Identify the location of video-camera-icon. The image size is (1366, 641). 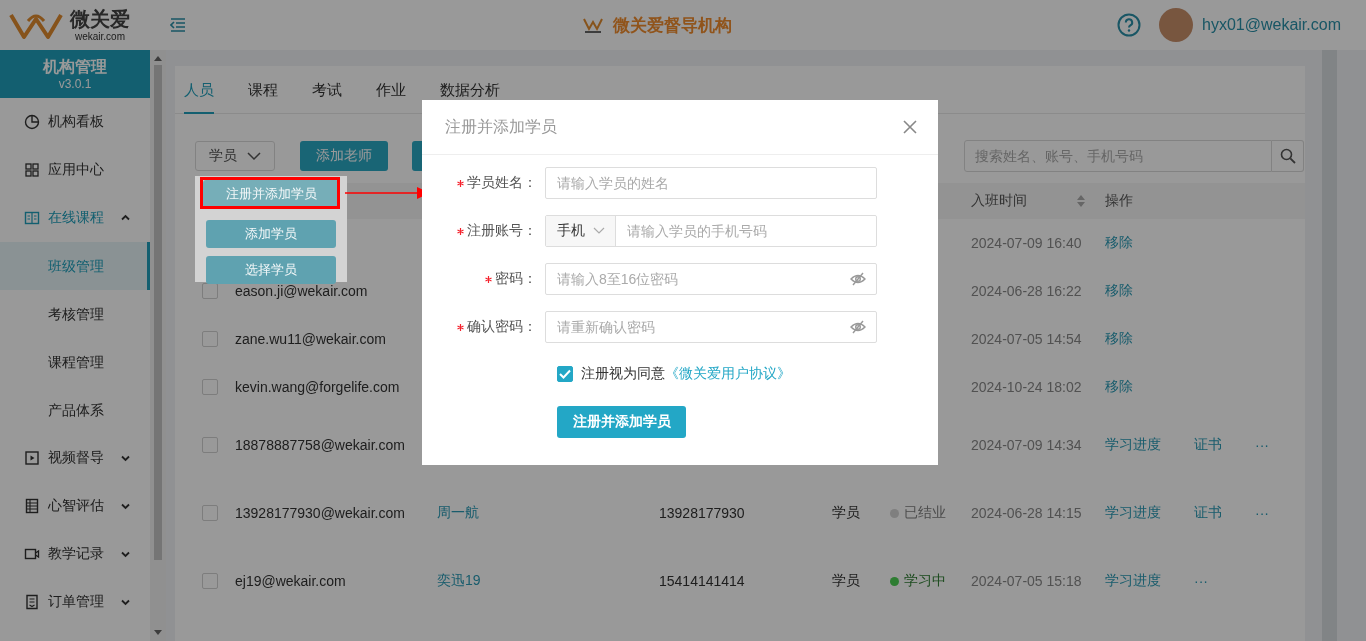
(32, 554).